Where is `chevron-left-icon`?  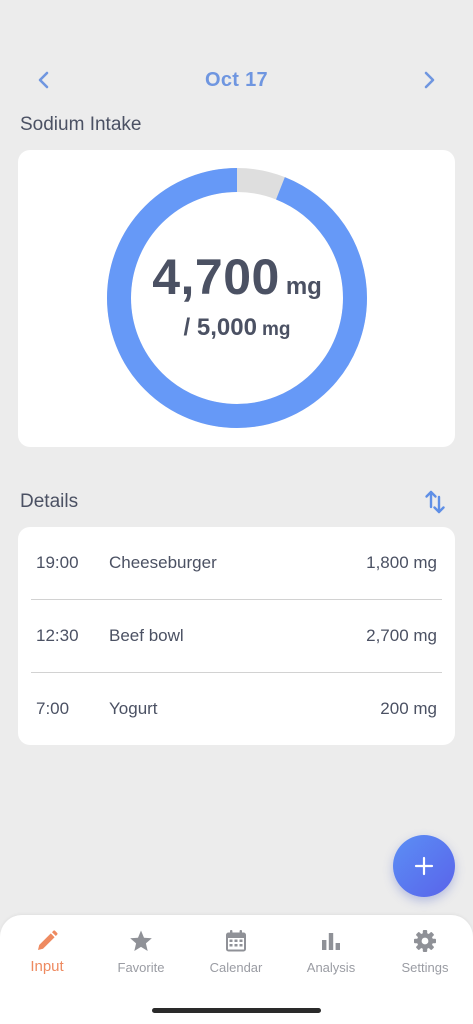 chevron-left-icon is located at coordinates (43, 80).